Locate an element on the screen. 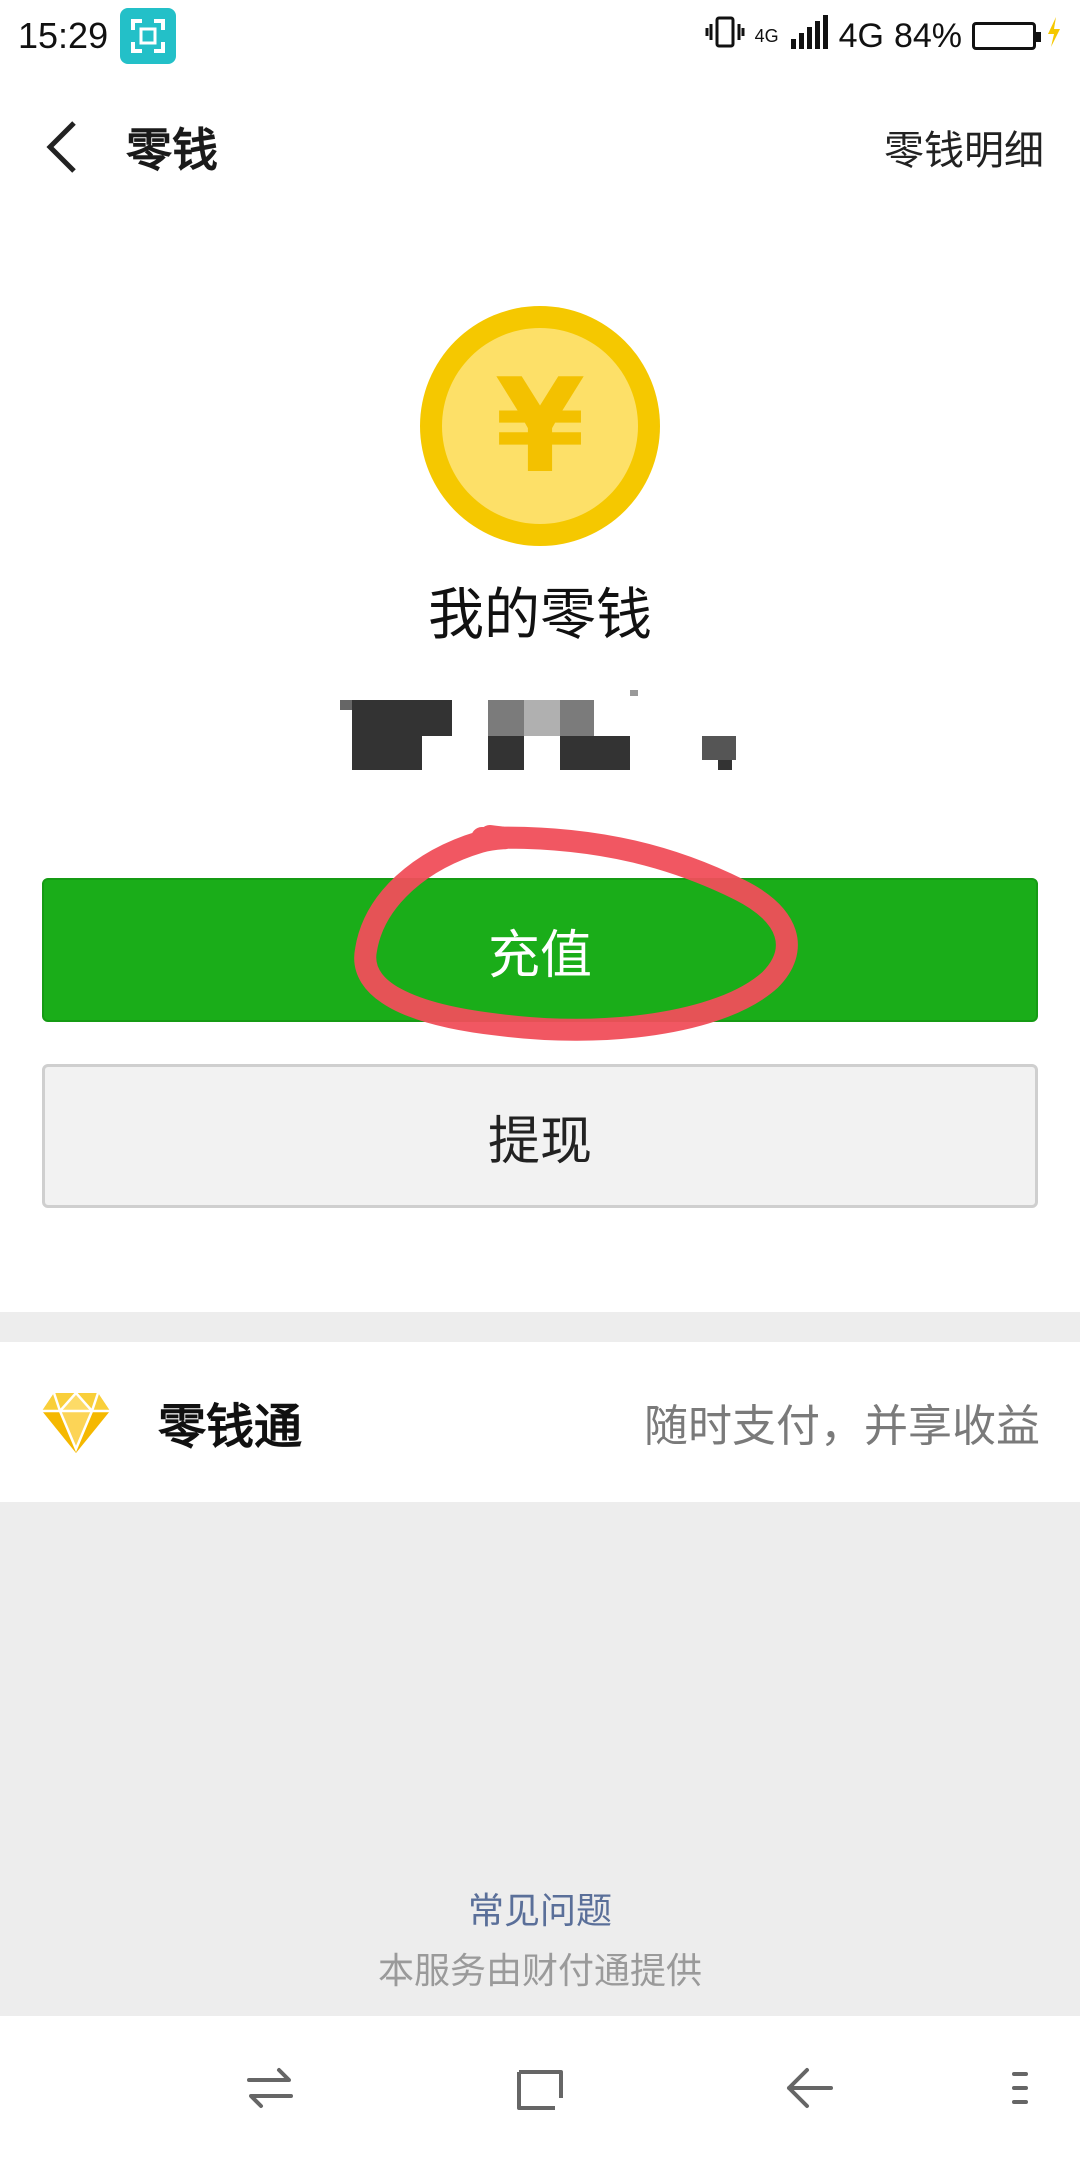 The image size is (1080, 2160). switch-app-icon is located at coordinates (270, 2088).